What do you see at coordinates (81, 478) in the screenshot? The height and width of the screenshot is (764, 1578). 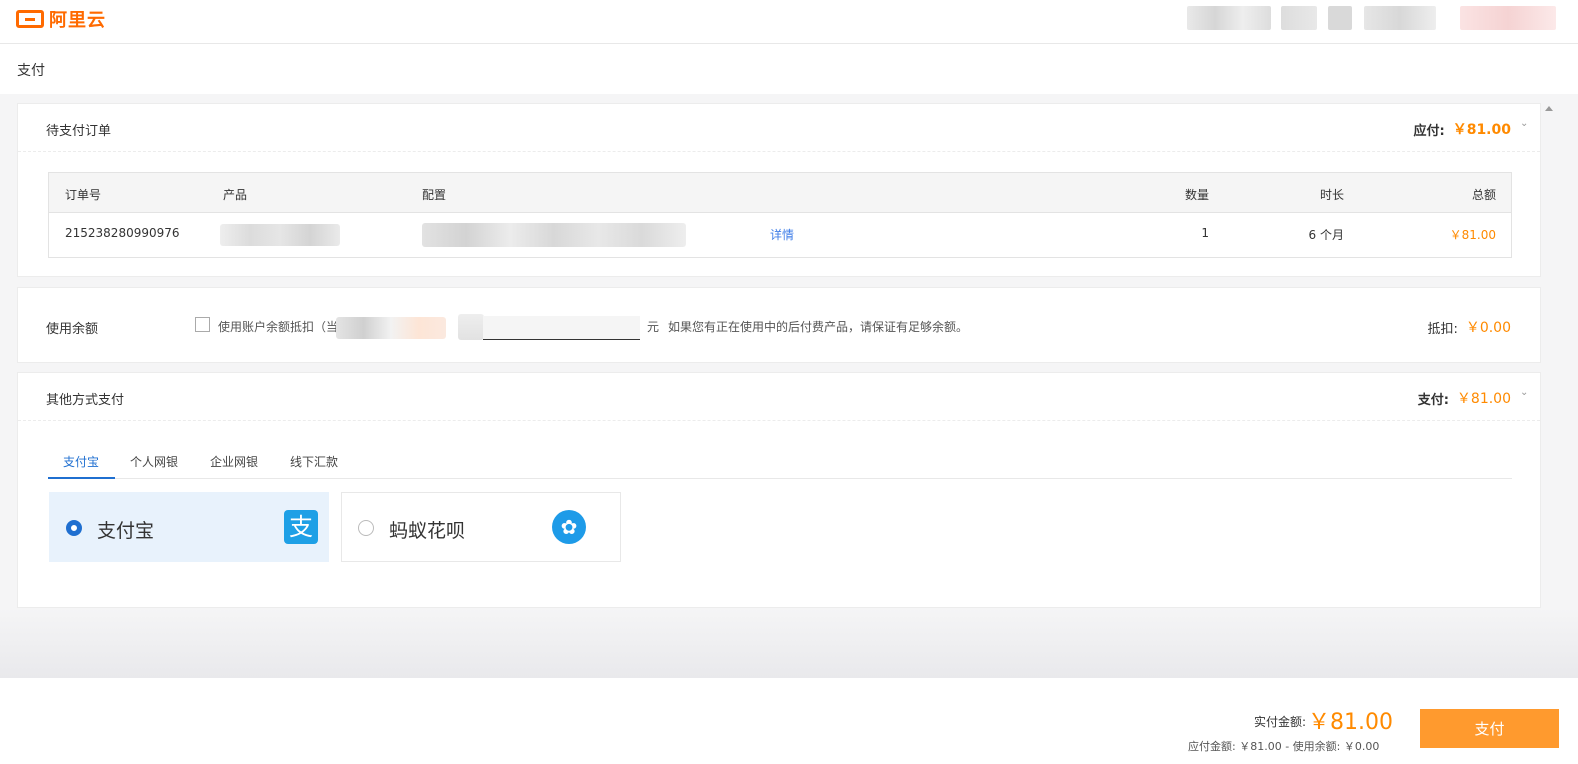 I see `active-tab-indicator` at bounding box center [81, 478].